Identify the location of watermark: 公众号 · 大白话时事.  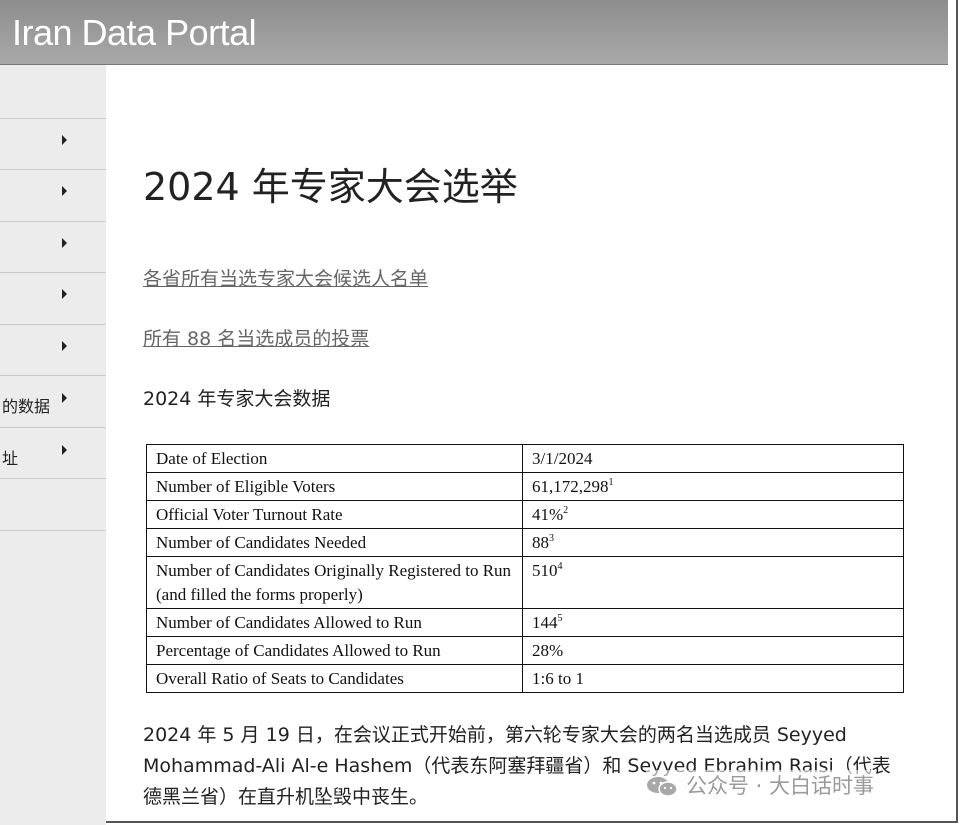
(760, 787).